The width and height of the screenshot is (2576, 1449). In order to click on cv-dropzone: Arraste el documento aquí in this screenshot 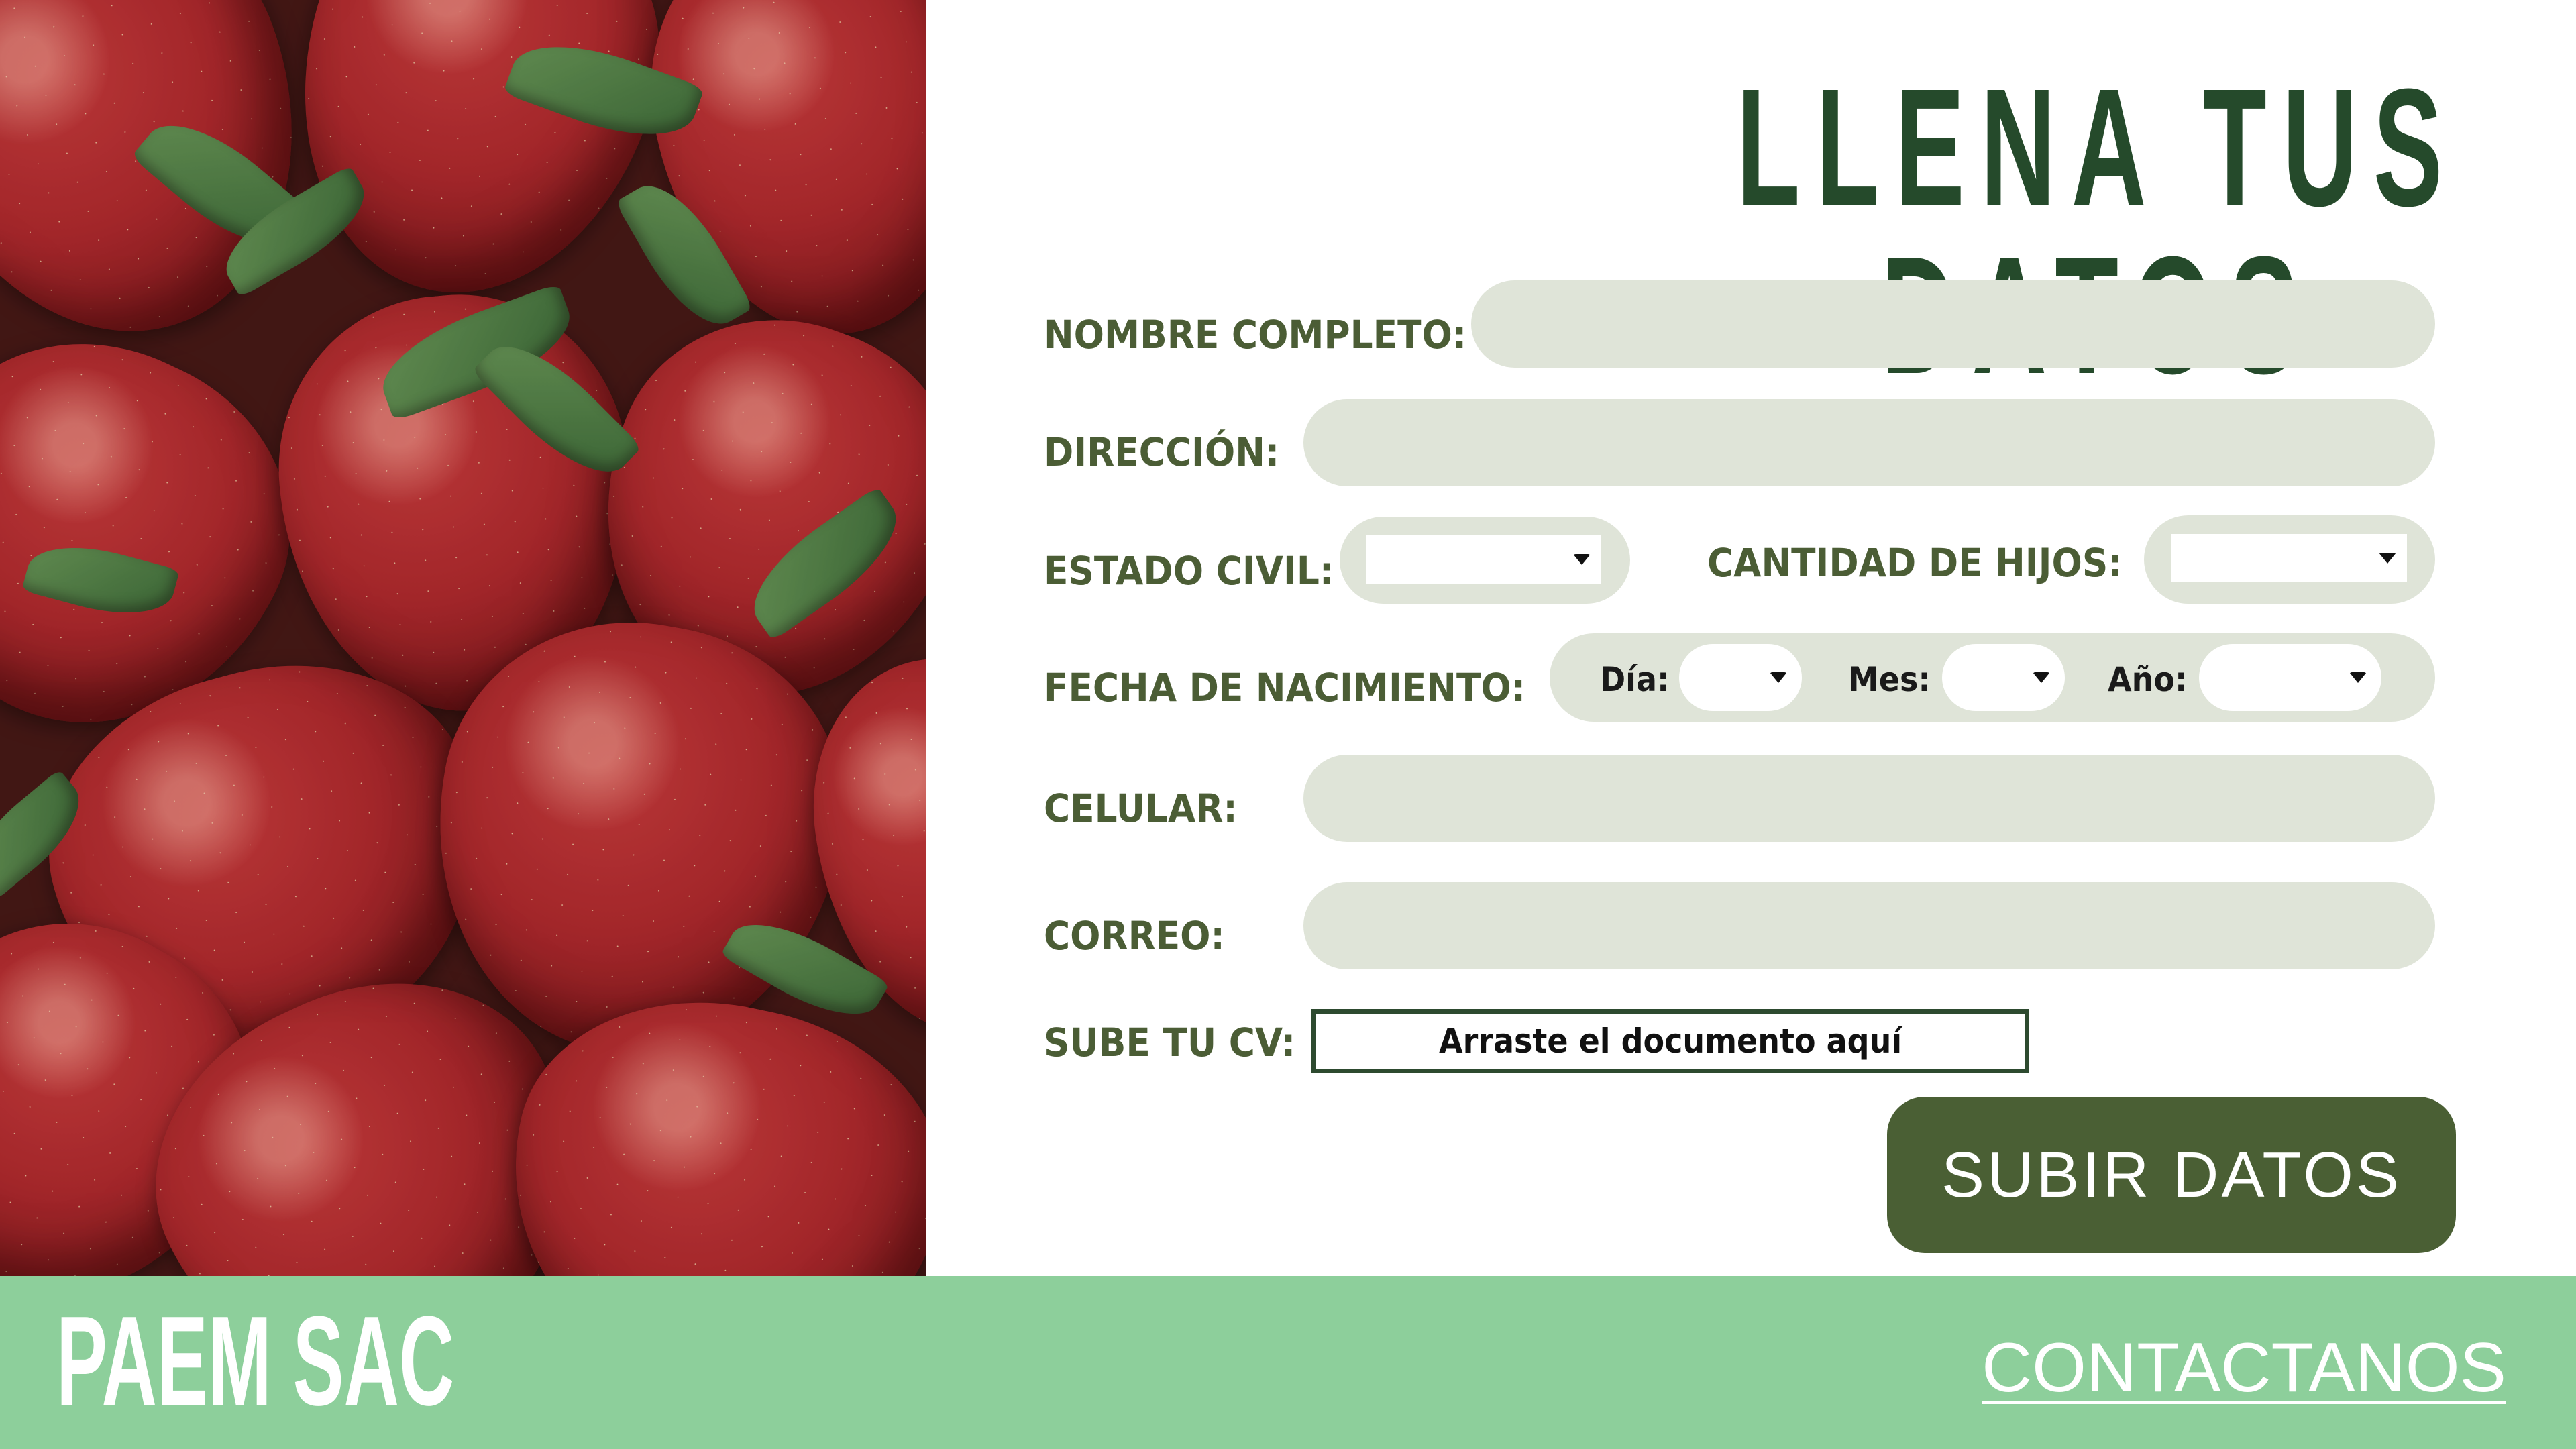, I will do `click(1670, 1041)`.